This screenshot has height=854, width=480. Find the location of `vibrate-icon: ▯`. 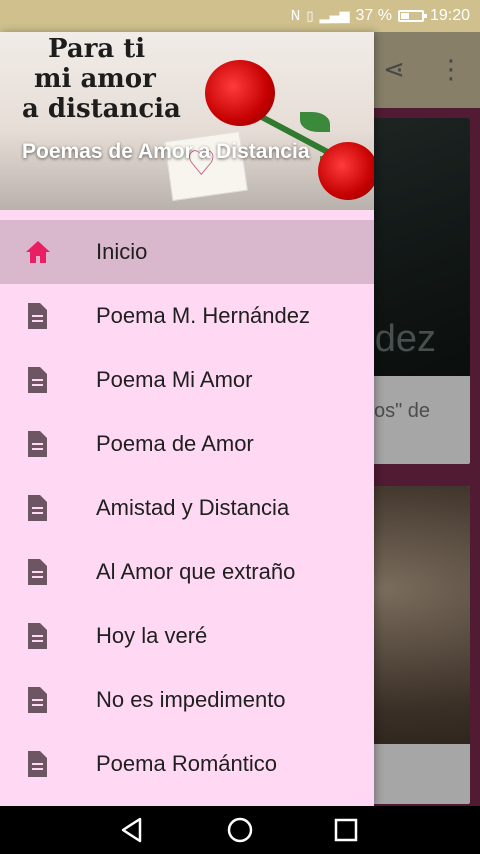

vibrate-icon: ▯ is located at coordinates (310, 16).